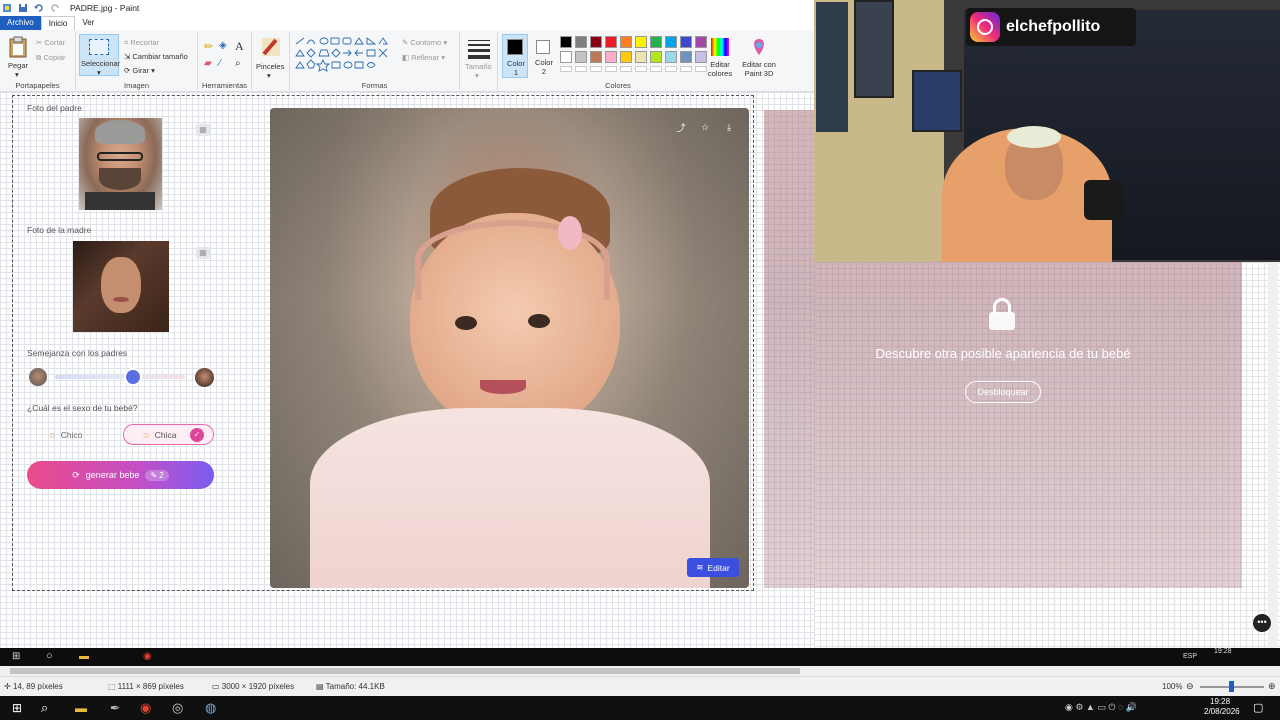 This screenshot has height=720, width=1280. I want to click on cut-button: ✂ Cortar, so click(50, 42).